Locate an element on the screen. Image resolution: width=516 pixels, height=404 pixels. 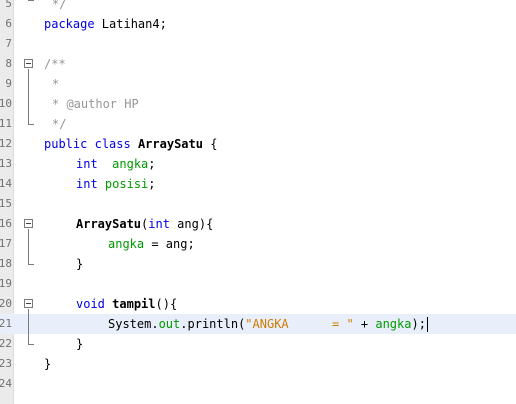
println-statement: System.out.println("ANGKA = " + angka); is located at coordinates (268, 324).